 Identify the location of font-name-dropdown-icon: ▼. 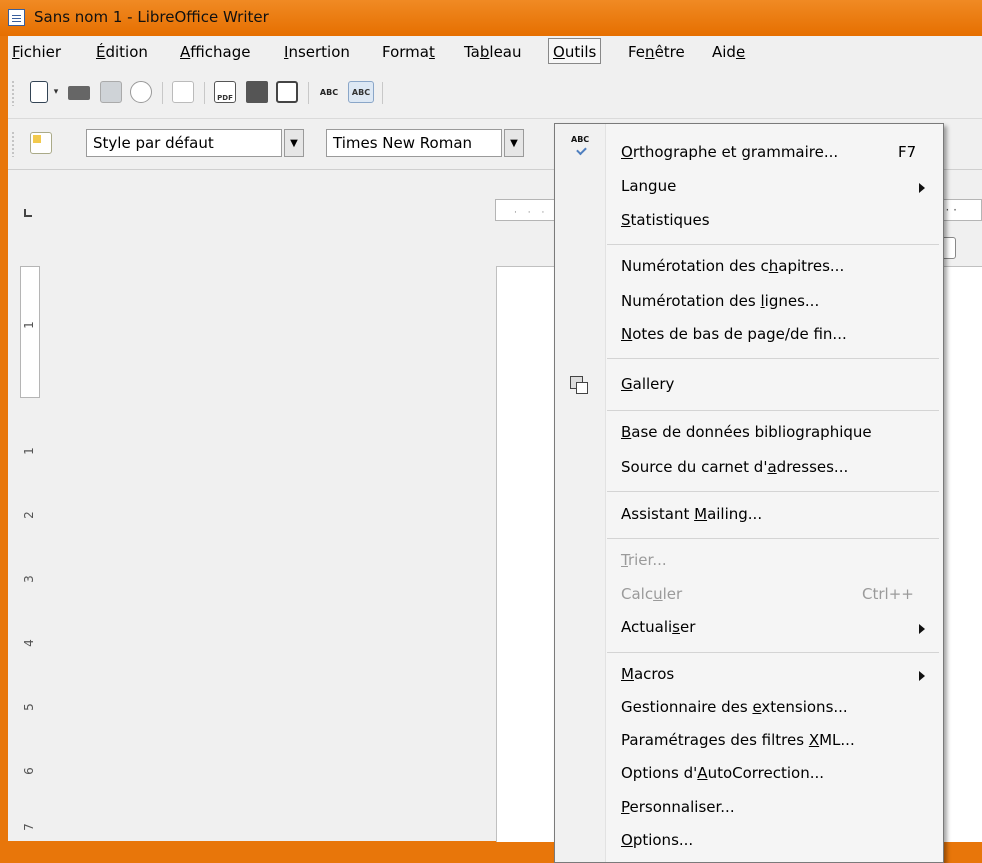
(514, 143).